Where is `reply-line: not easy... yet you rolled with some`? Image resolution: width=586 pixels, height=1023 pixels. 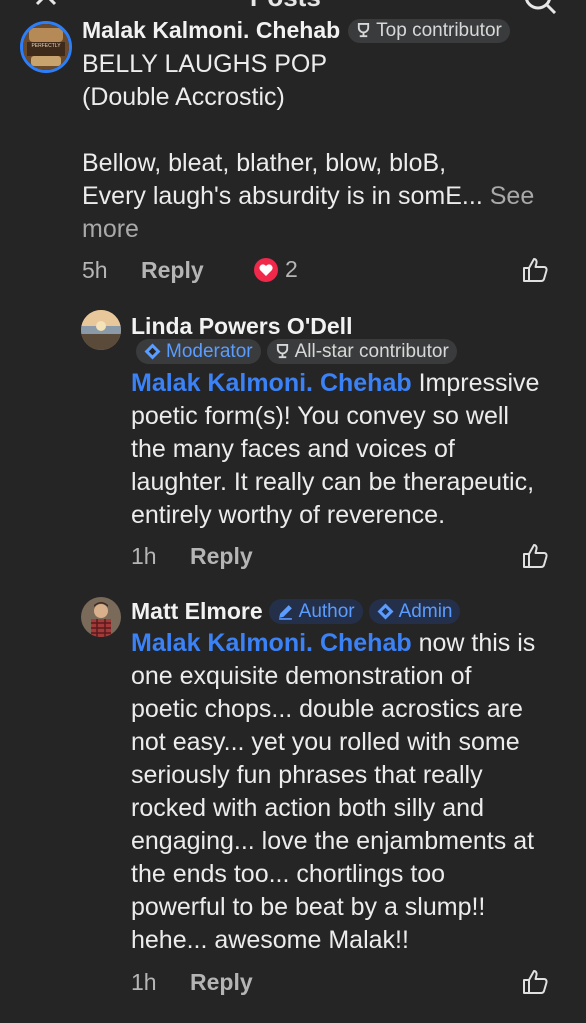 reply-line: not easy... yet you rolled with some is located at coordinates (325, 742).